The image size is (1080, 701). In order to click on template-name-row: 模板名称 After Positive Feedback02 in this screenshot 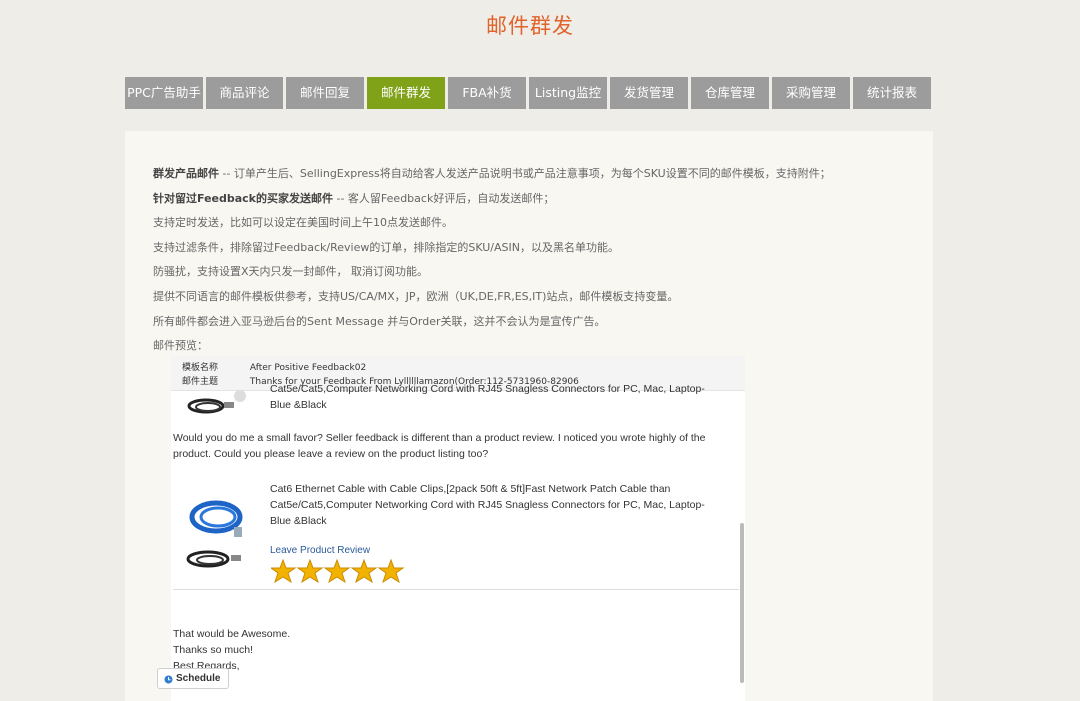, I will do `click(274, 366)`.